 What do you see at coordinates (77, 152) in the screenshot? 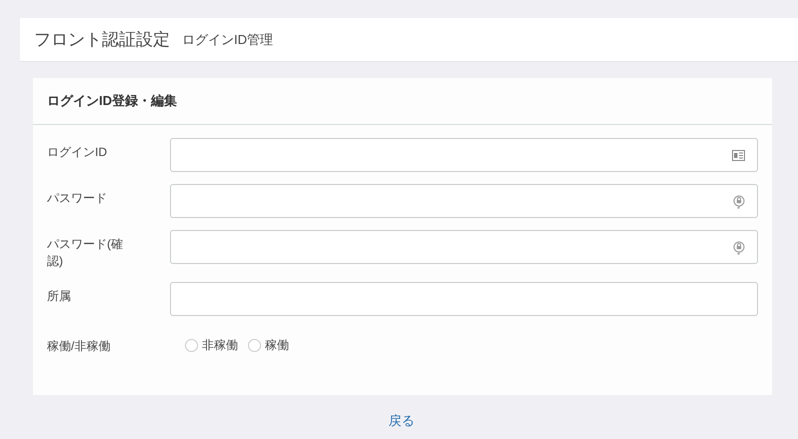
I see `field-label: ログインID` at bounding box center [77, 152].